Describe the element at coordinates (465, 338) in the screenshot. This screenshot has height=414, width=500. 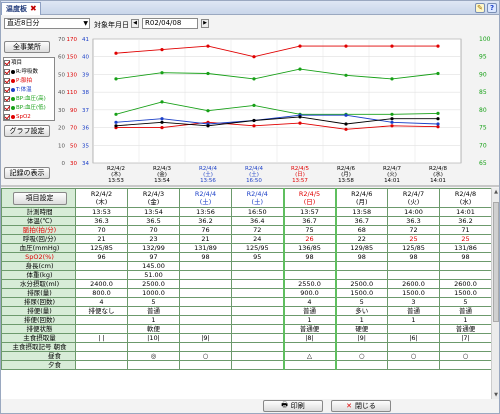
I see `grid-cell: |7|` at that location.